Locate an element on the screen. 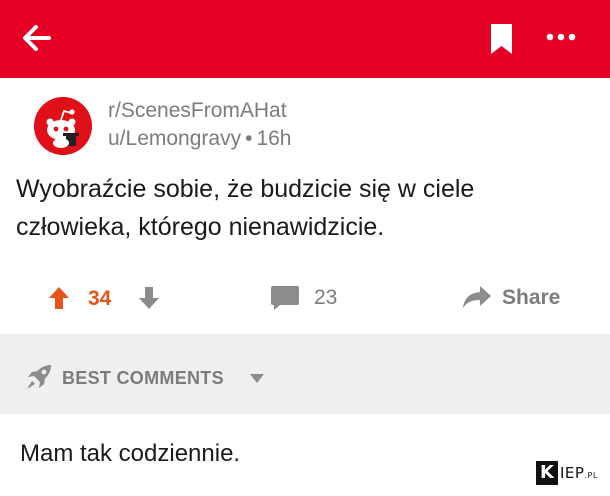  downvote-button is located at coordinates (149, 298).